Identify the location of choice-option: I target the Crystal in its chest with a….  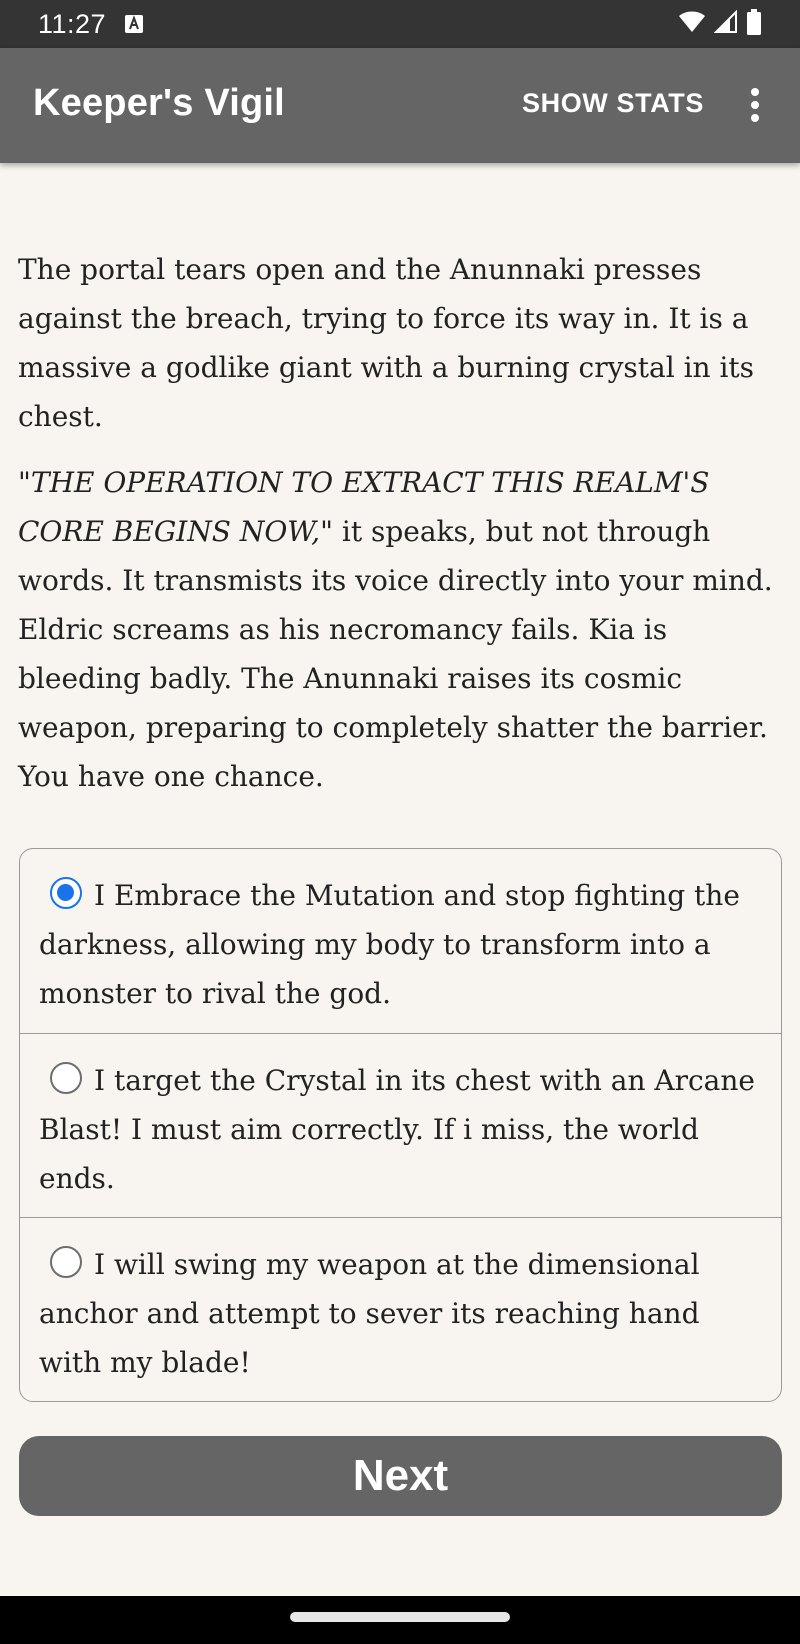
(400, 1125).